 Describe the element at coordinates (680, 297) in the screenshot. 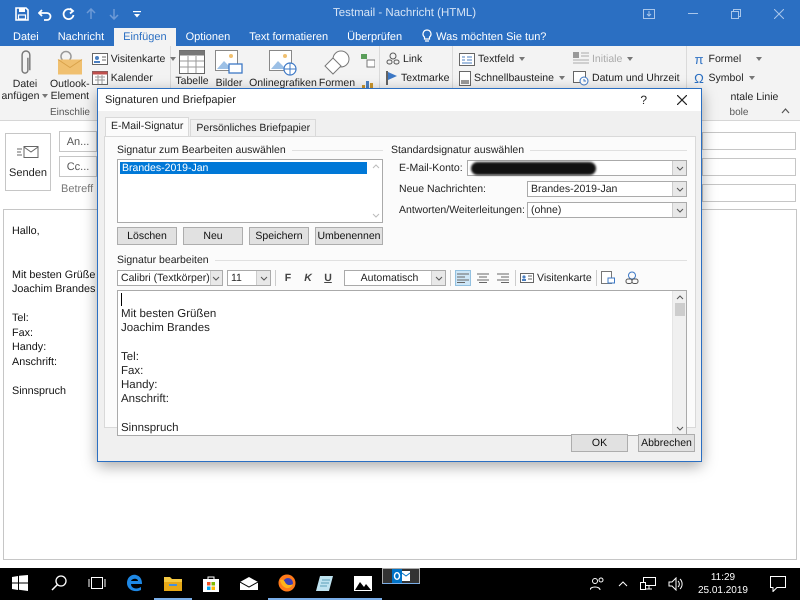

I see `scroll-up-icon` at that location.